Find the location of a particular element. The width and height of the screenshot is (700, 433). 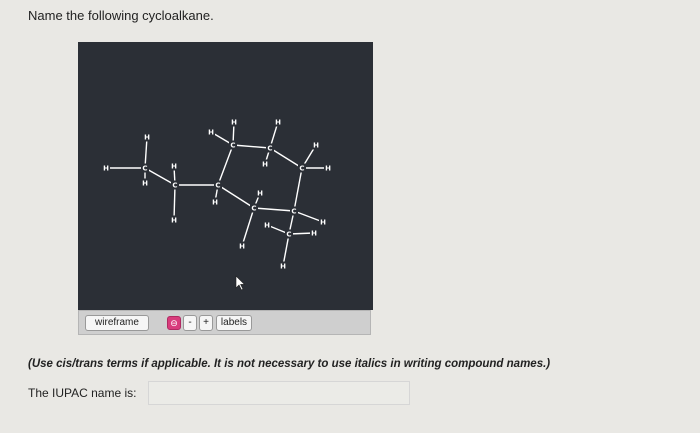

atom-h5a: H is located at coordinates (278, 123).